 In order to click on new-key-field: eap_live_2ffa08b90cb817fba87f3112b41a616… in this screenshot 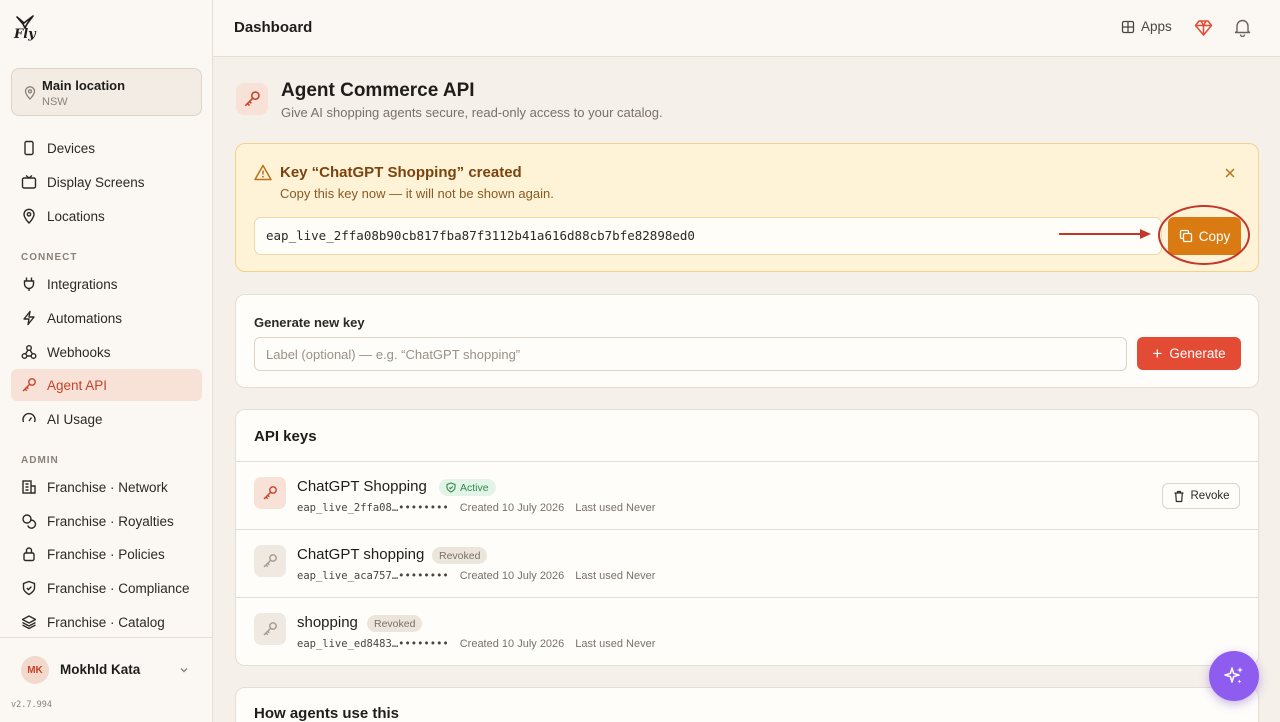, I will do `click(708, 236)`.